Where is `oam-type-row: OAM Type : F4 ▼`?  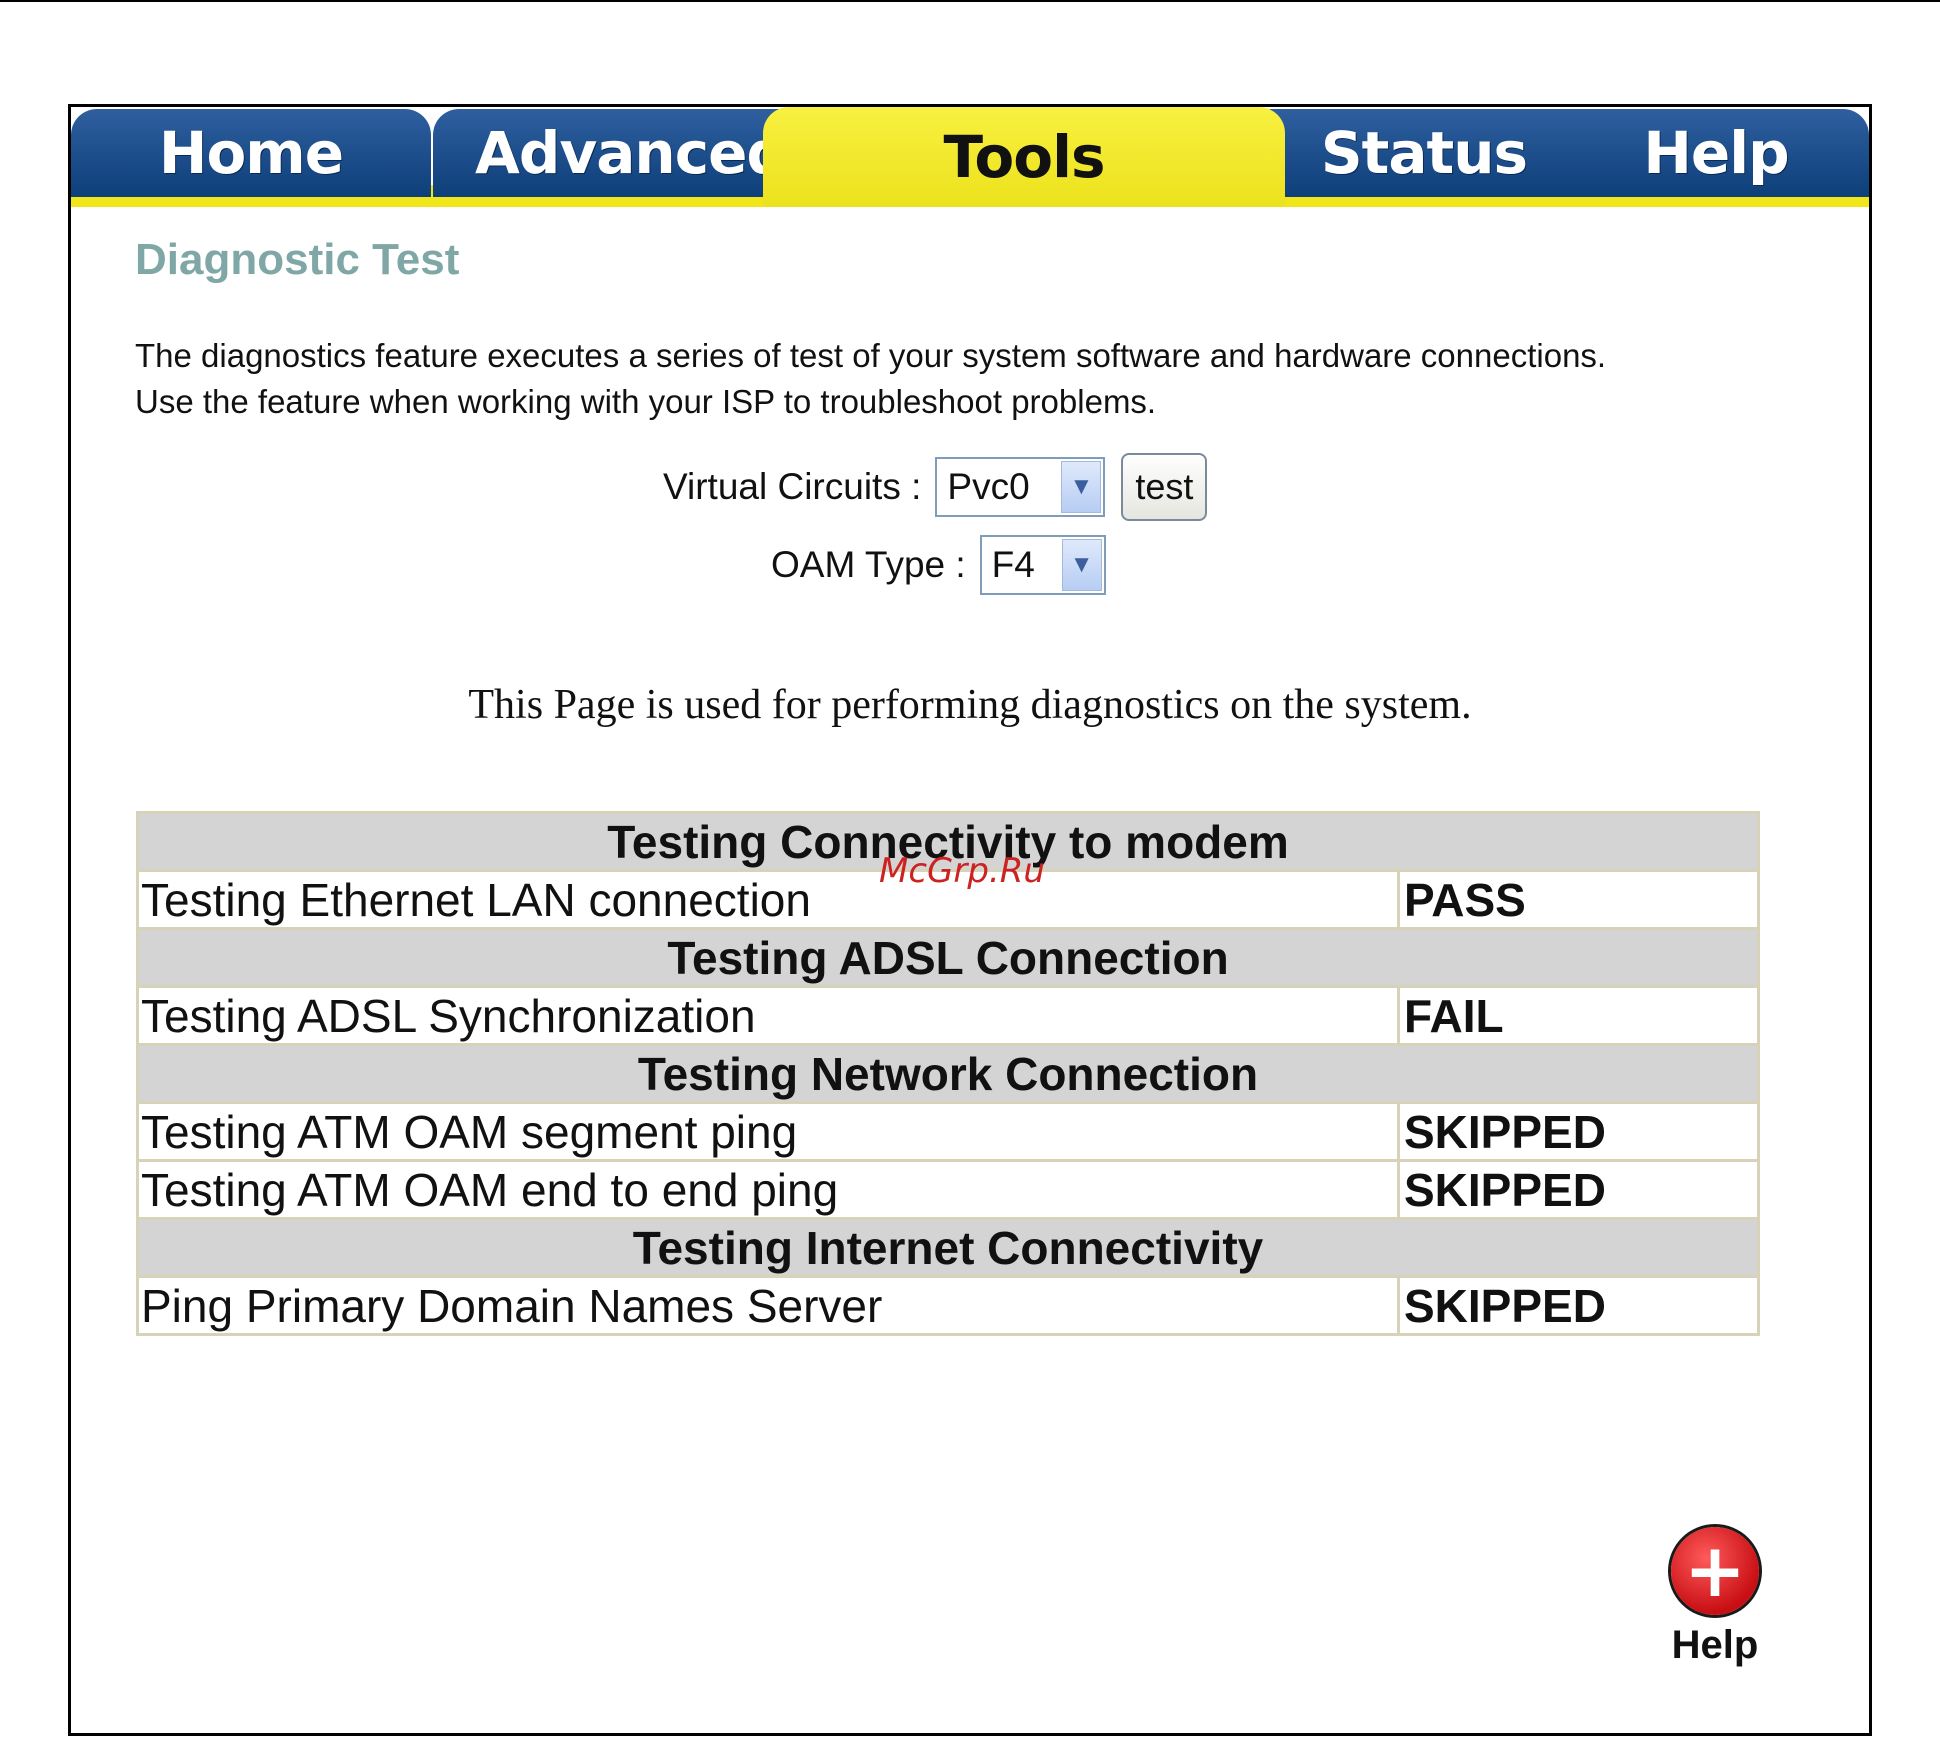 oam-type-row: OAM Type : F4 ▼ is located at coordinates (938, 565).